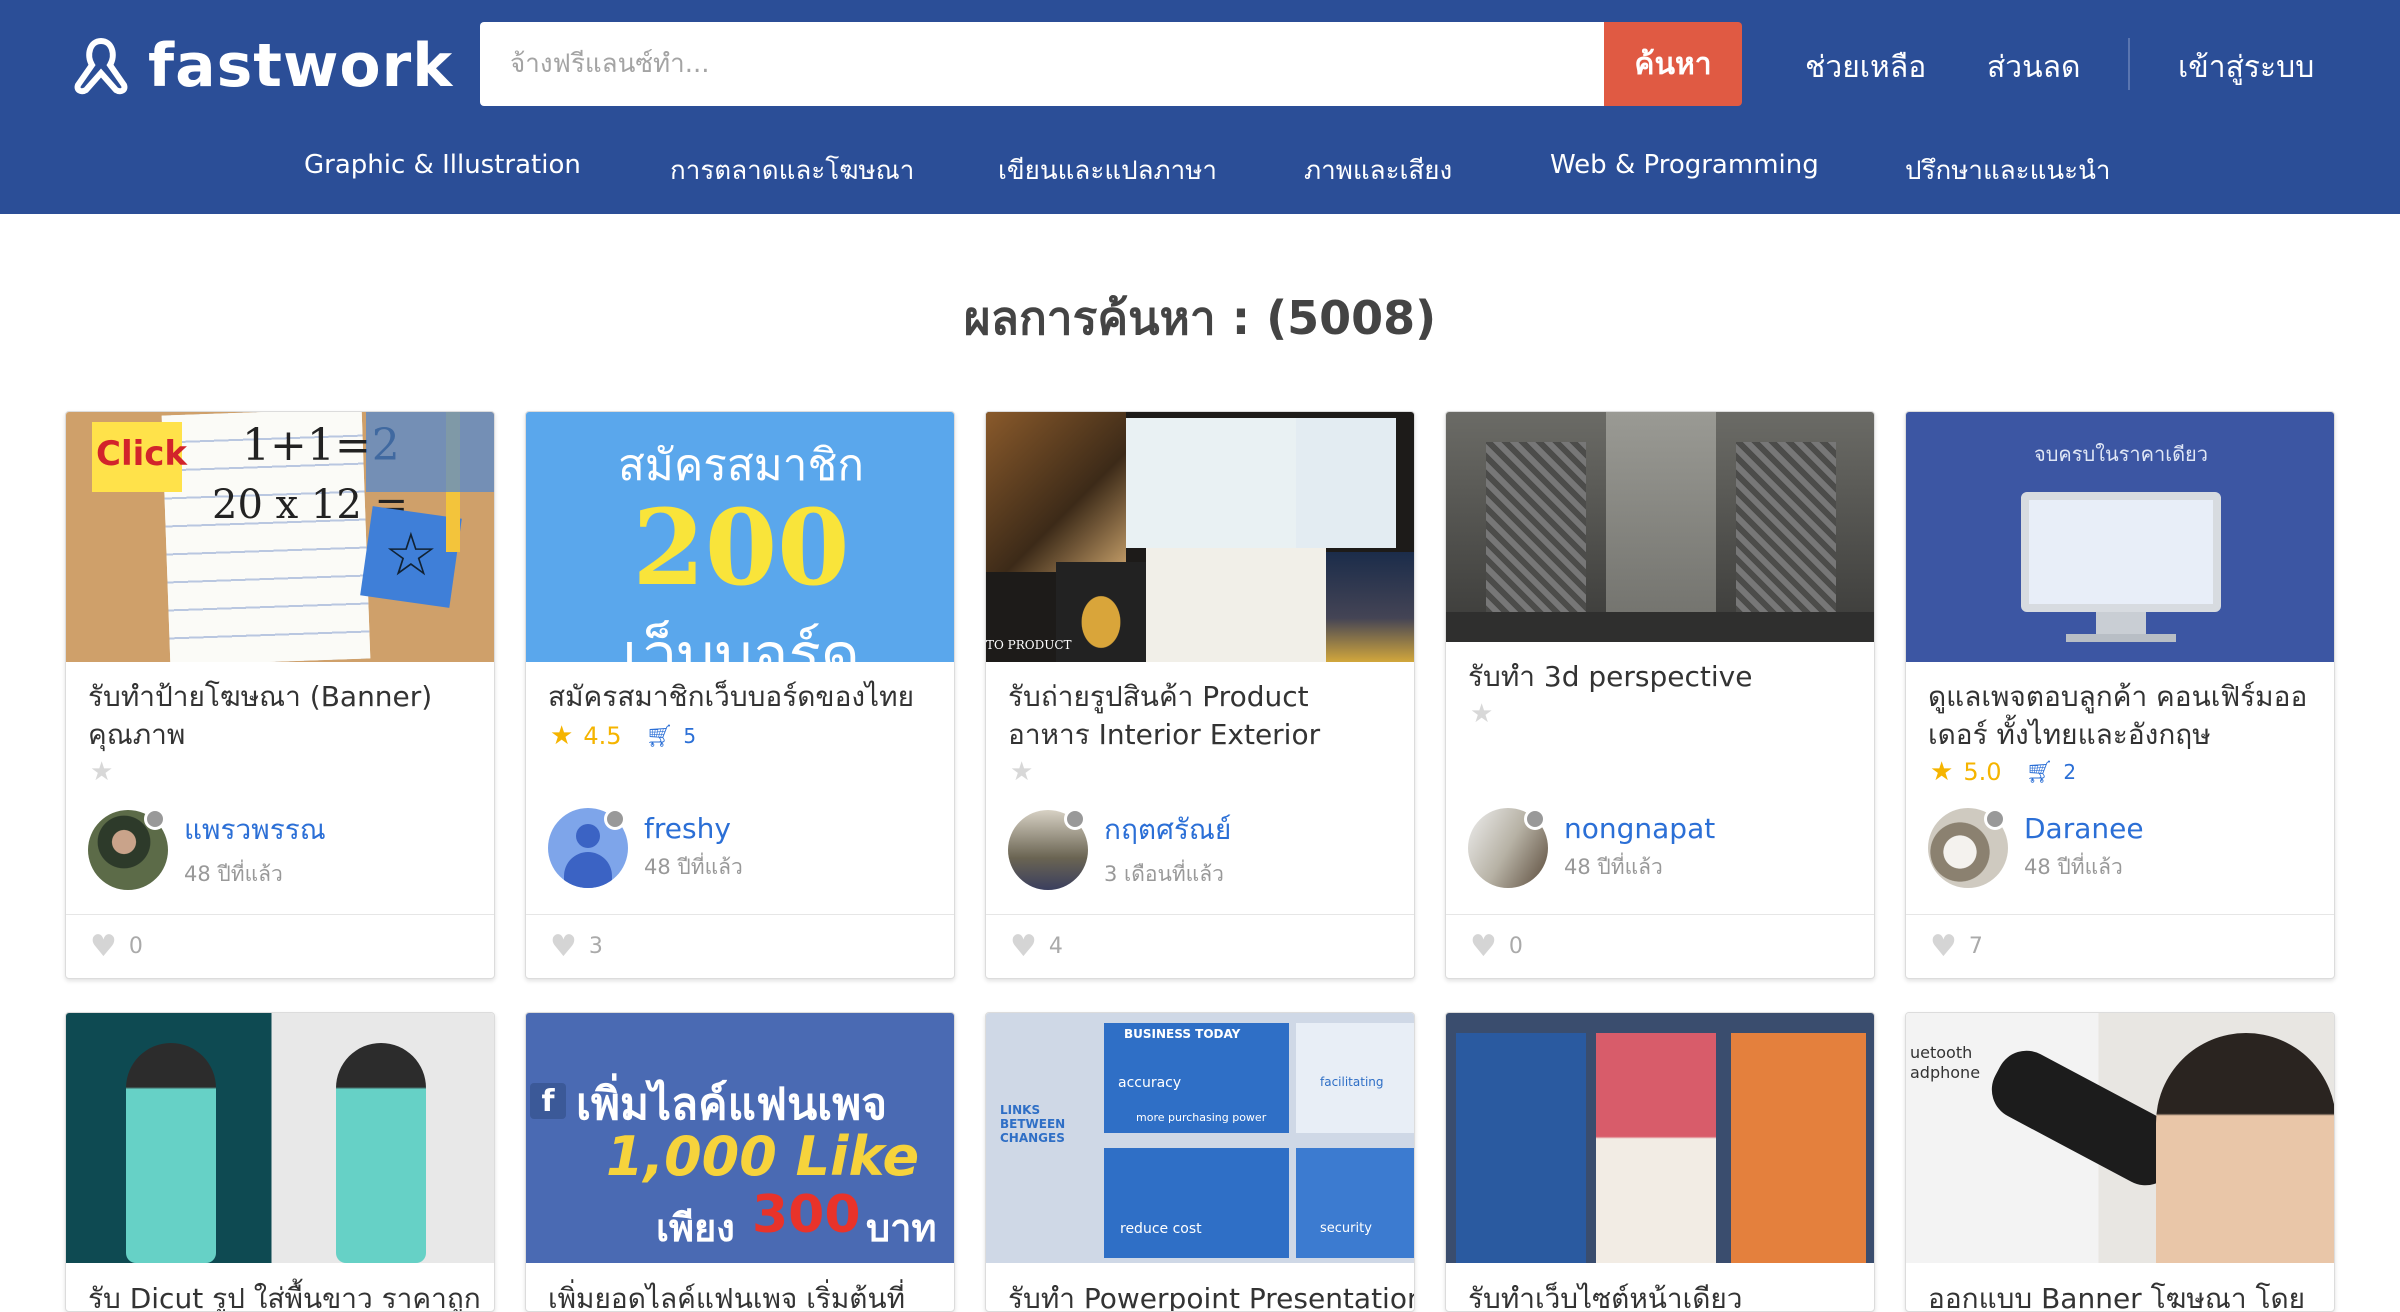 This screenshot has width=2400, height=1312. I want to click on like-count: 0, so click(1515, 946).